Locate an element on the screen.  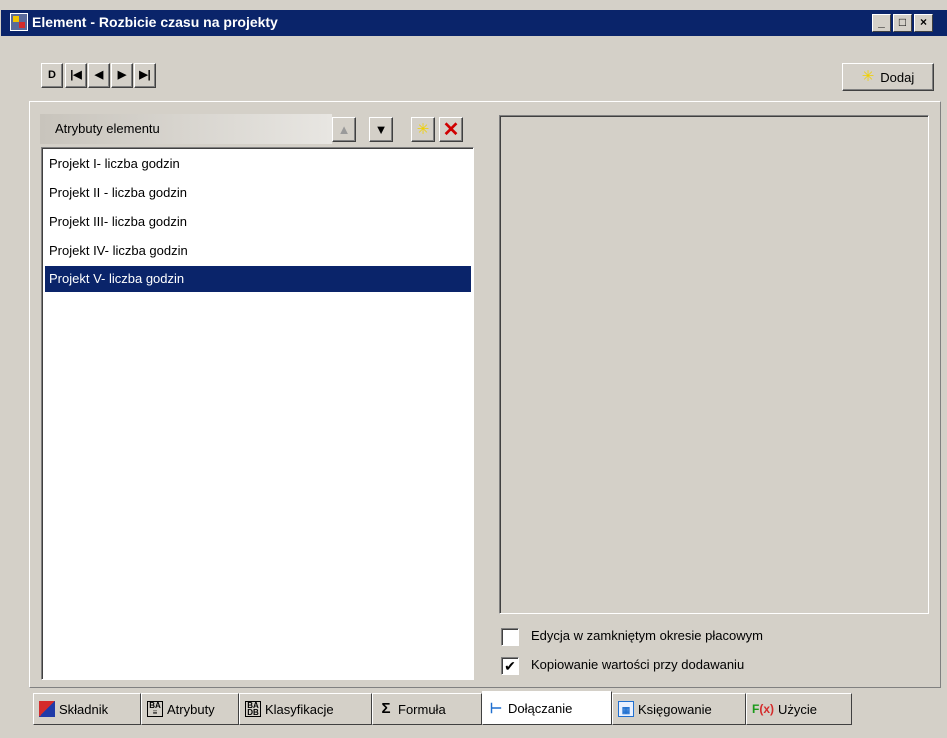
list-item: Projekt IV- liczba godzin is located at coordinates (258, 251).